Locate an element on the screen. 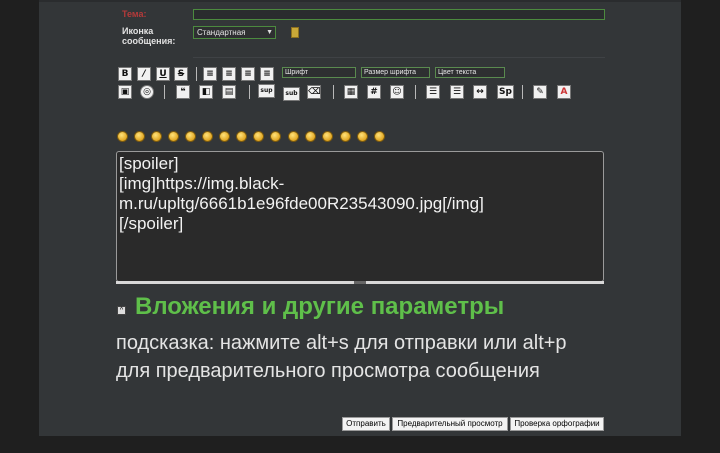 The height and width of the screenshot is (453, 720). form-divider is located at coordinates (399, 57).